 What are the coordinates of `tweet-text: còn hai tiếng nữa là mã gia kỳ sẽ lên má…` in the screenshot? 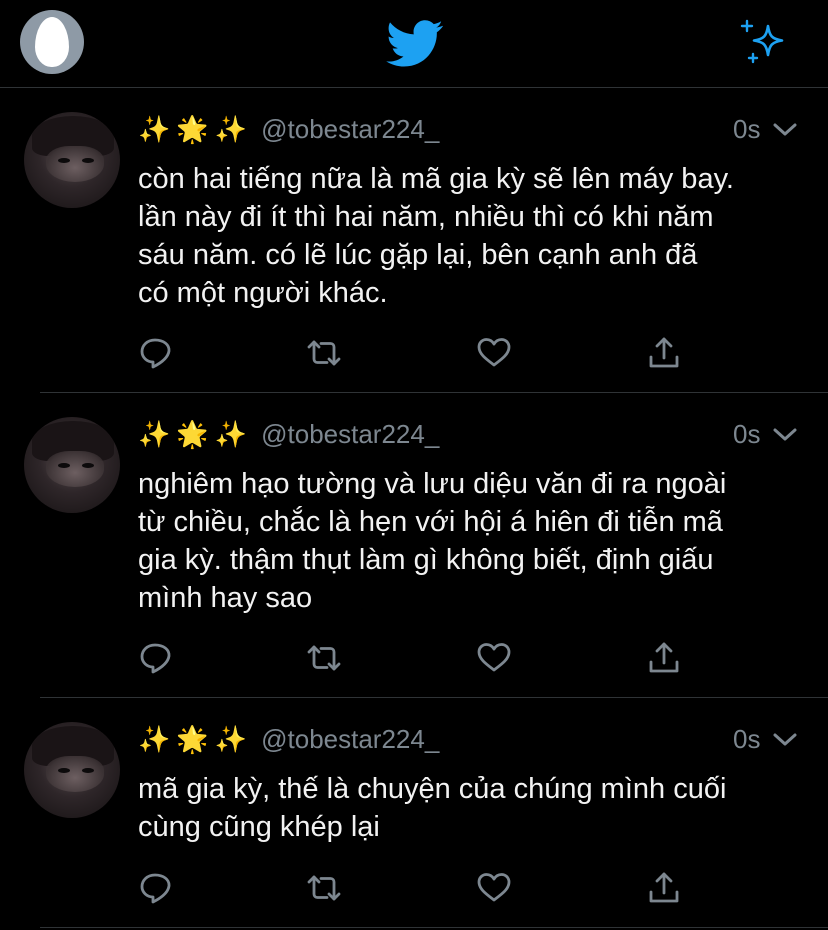 It's located at (478, 236).